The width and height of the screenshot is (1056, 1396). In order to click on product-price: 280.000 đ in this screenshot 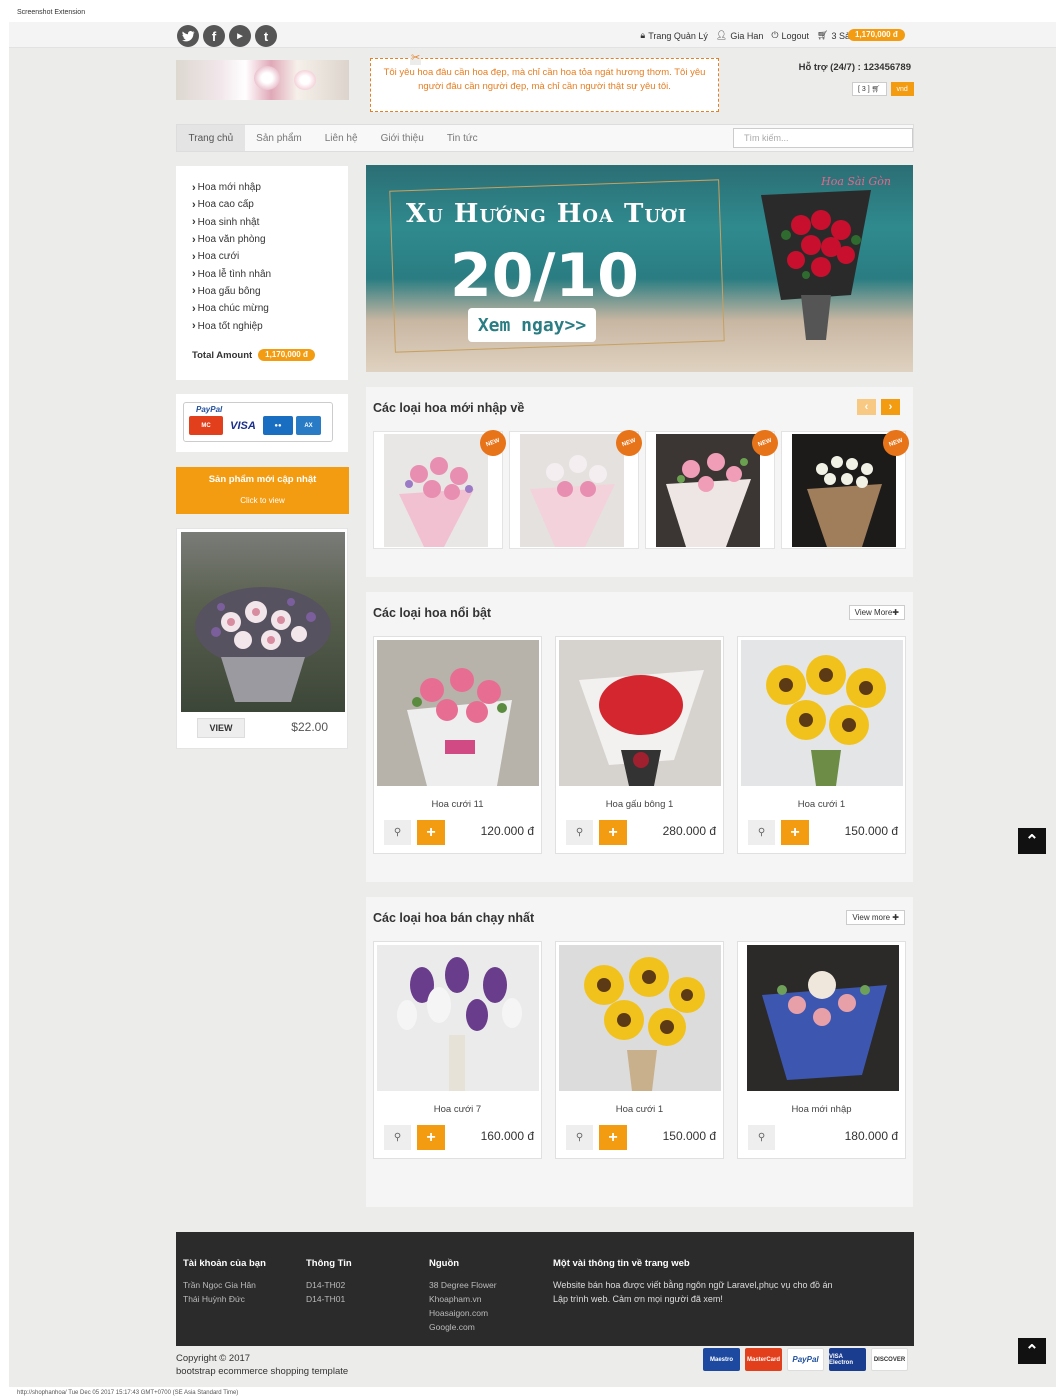, I will do `click(689, 831)`.